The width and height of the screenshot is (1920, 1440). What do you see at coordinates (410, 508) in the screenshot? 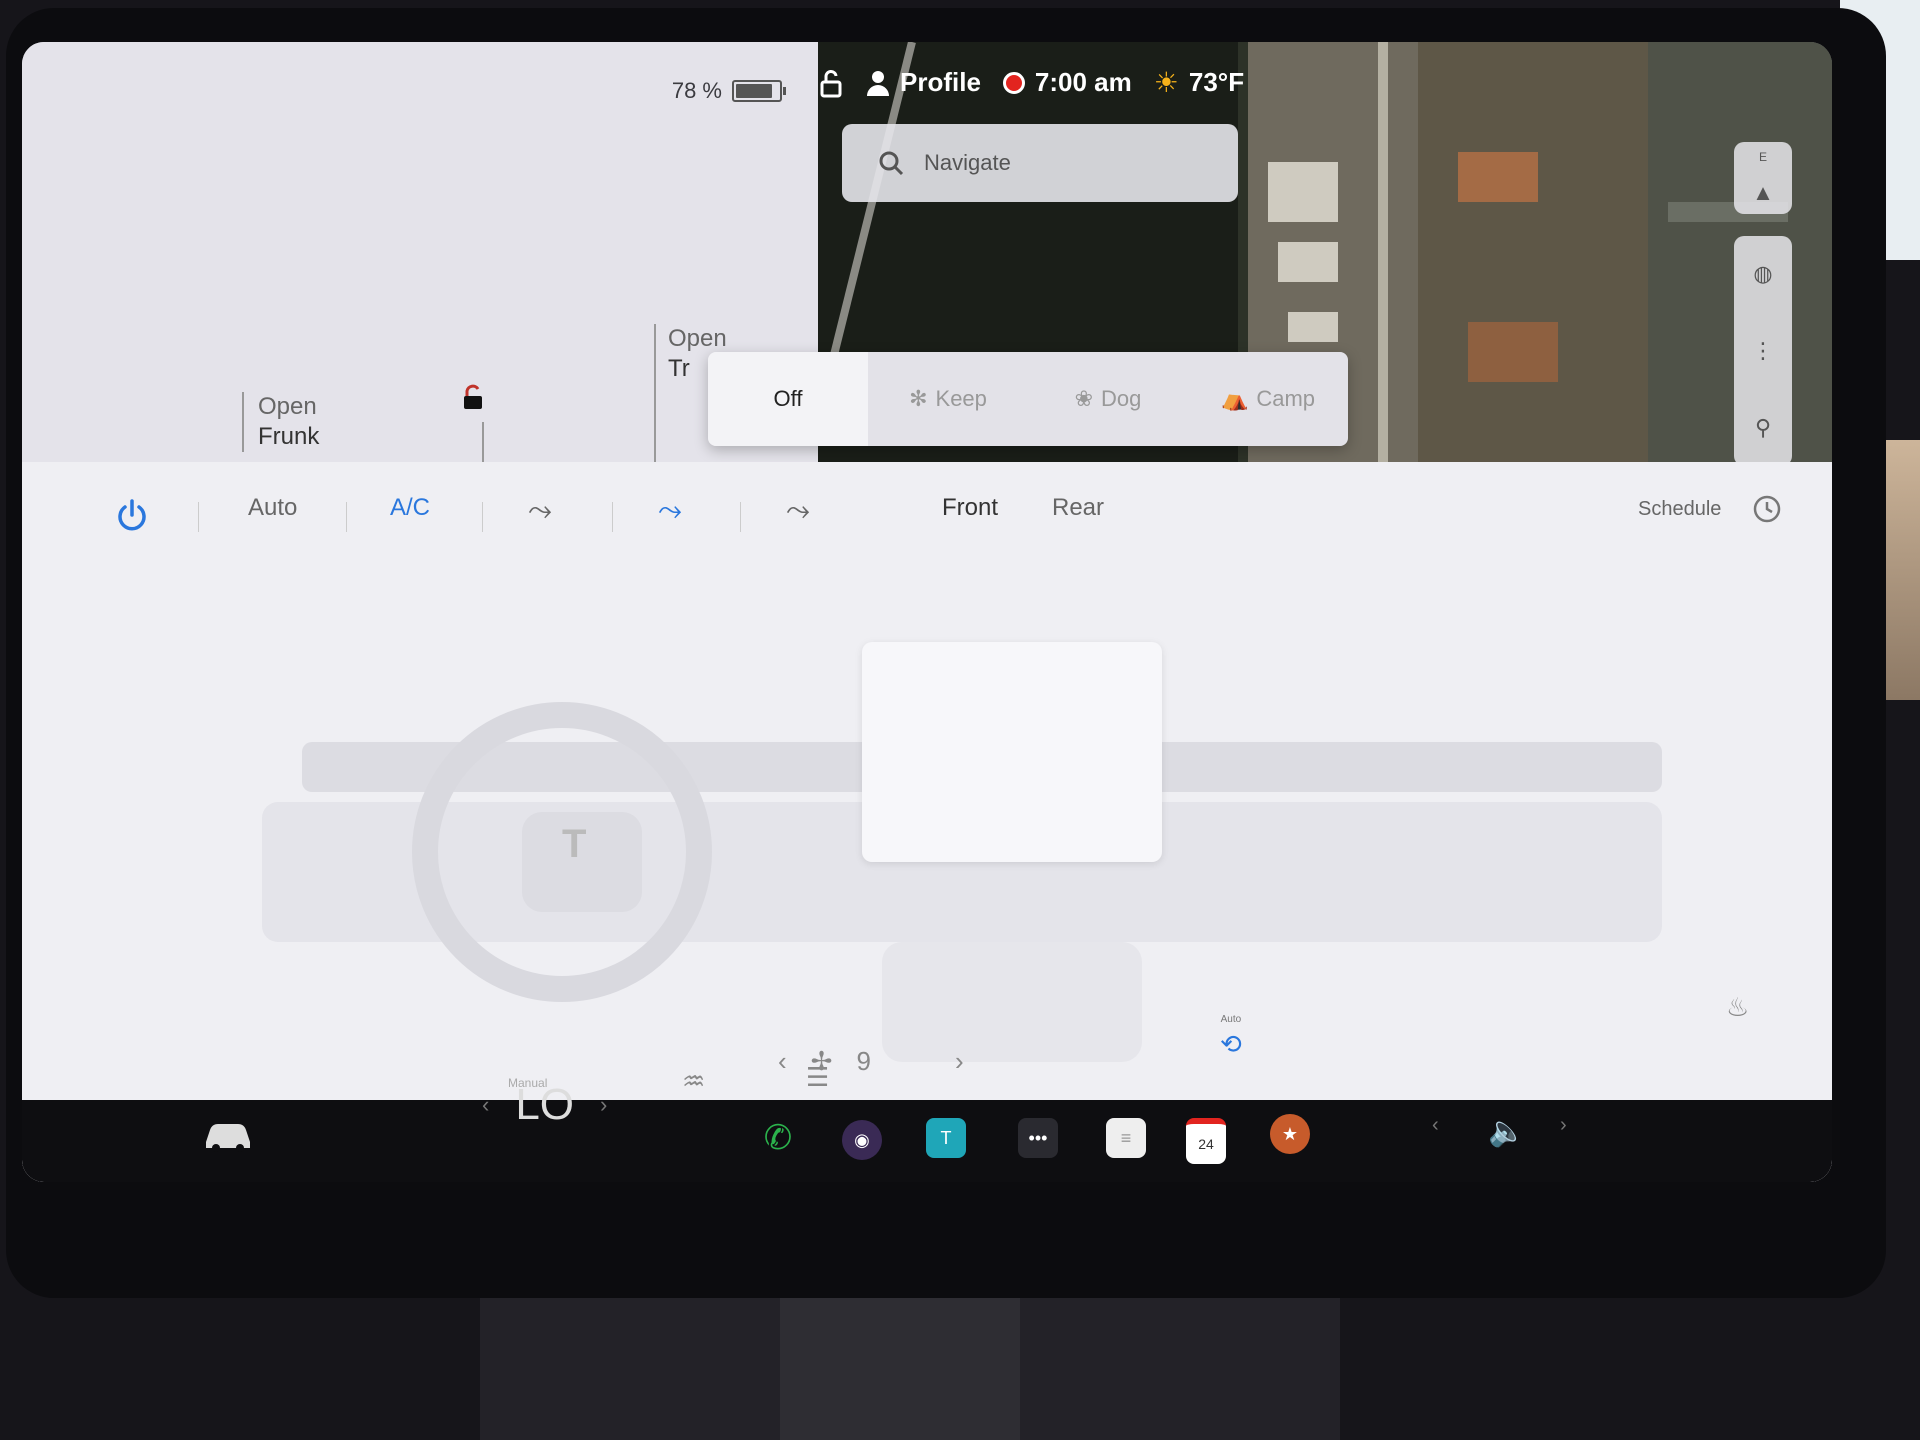
I see `ac-button: A/C` at bounding box center [410, 508].